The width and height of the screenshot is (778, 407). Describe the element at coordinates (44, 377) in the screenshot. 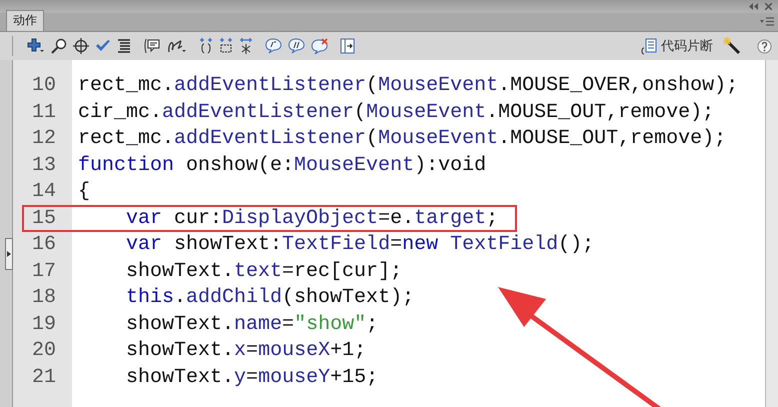

I see `line-number: 21` at that location.